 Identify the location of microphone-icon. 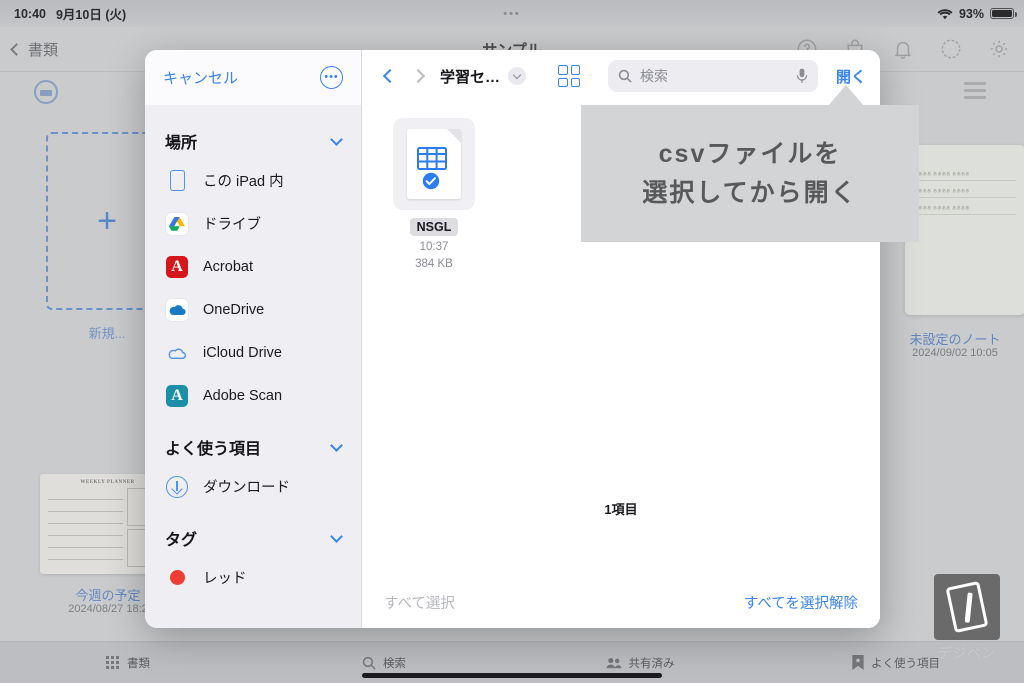
(802, 75).